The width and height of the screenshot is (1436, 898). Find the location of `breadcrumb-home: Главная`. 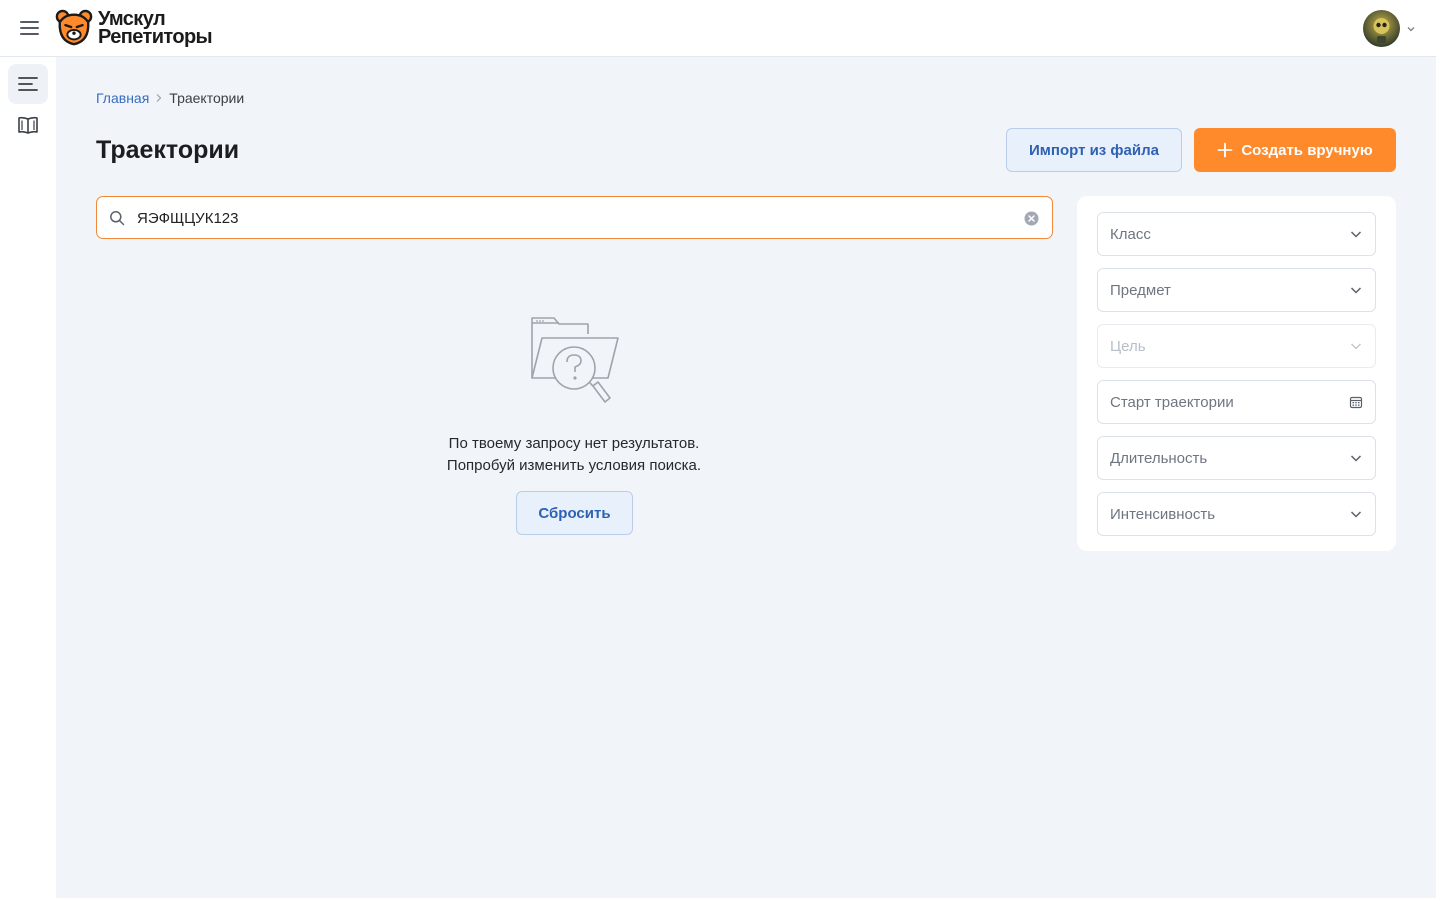

breadcrumb-home: Главная is located at coordinates (122, 98).